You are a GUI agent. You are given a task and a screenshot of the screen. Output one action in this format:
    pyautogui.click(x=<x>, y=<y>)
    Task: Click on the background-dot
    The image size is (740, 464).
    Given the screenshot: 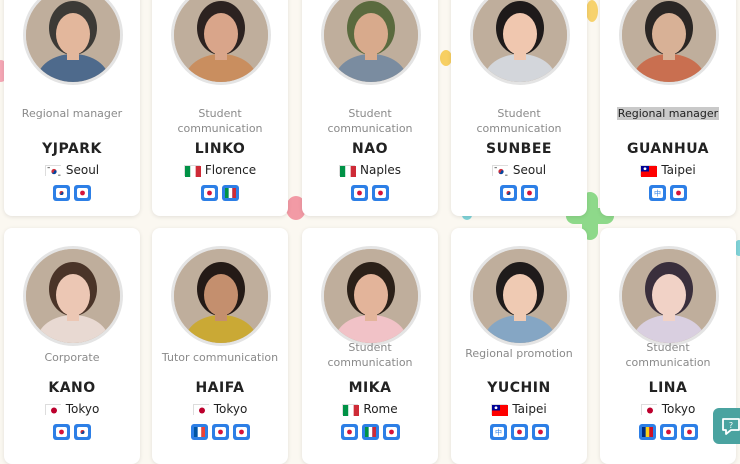 What is the action you would take?
    pyautogui.click(x=592, y=11)
    